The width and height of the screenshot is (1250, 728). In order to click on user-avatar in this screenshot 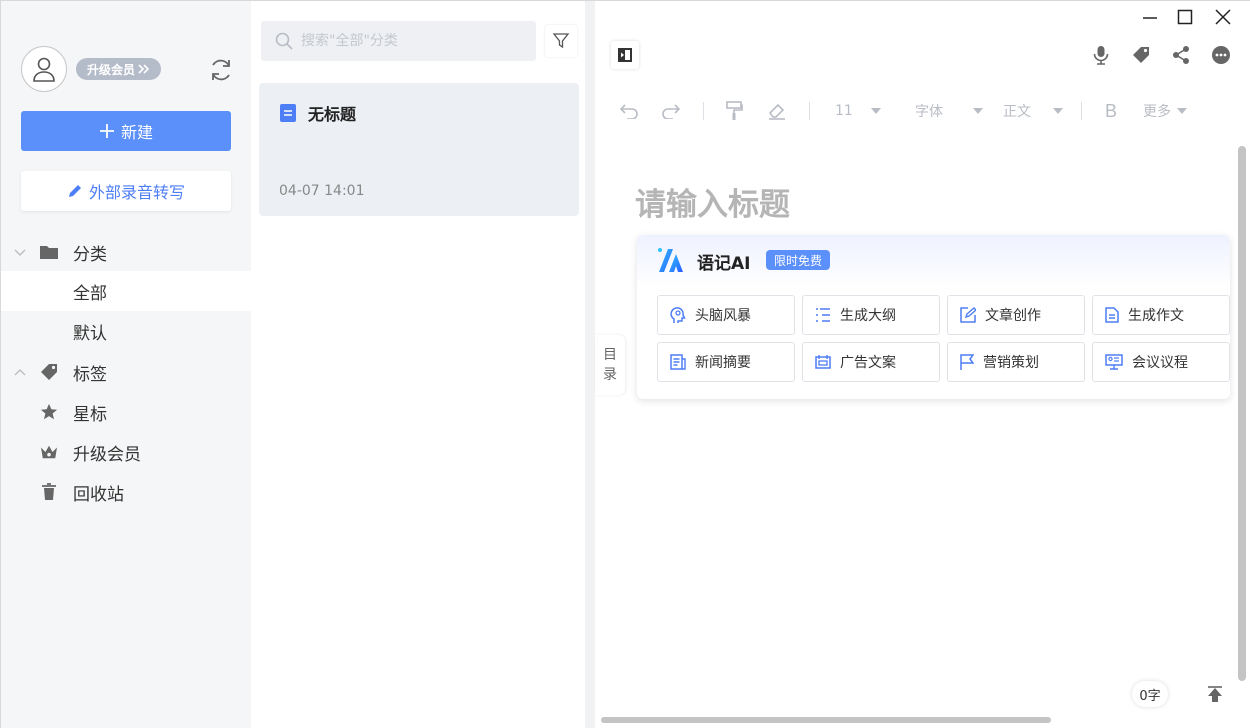, I will do `click(44, 69)`.